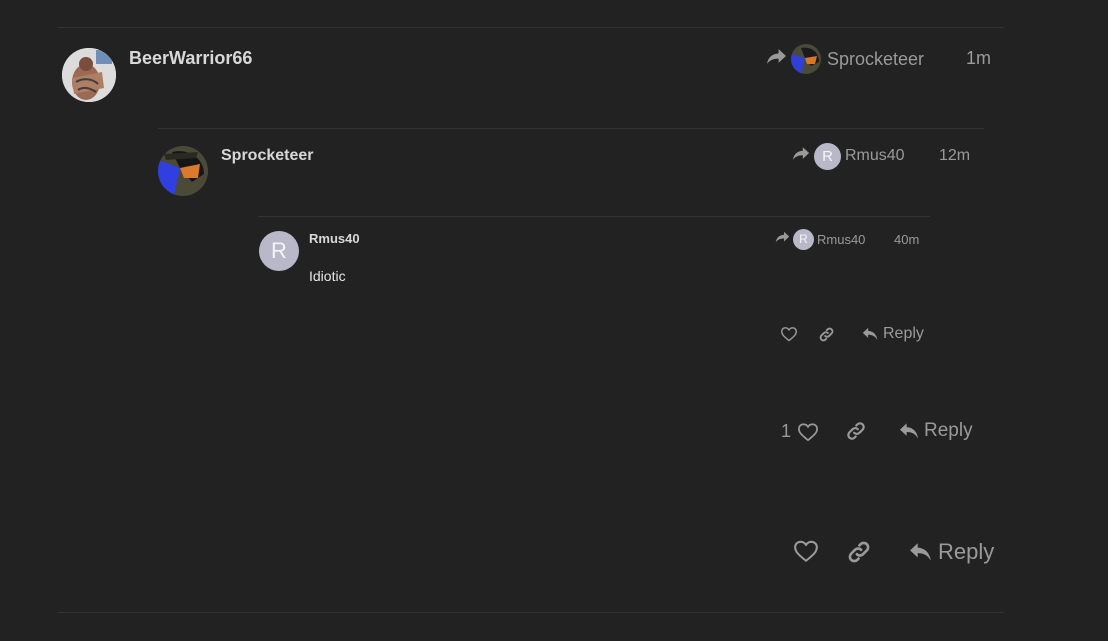 The image size is (1108, 641). What do you see at coordinates (954, 156) in the screenshot?
I see `post-date: 12m` at bounding box center [954, 156].